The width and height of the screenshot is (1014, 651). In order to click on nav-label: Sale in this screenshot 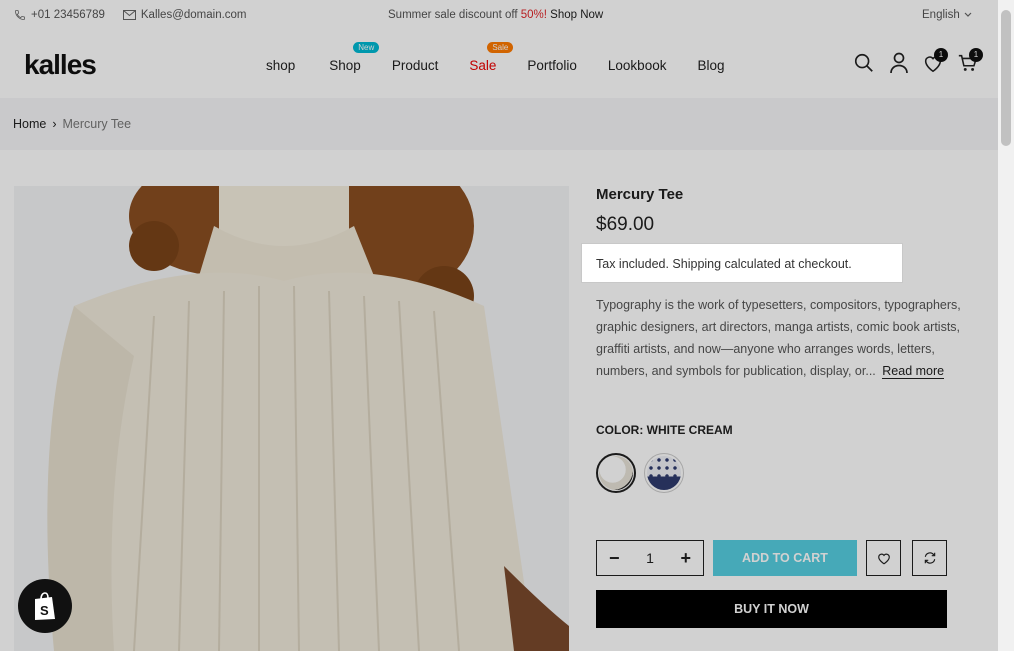, I will do `click(483, 65)`.